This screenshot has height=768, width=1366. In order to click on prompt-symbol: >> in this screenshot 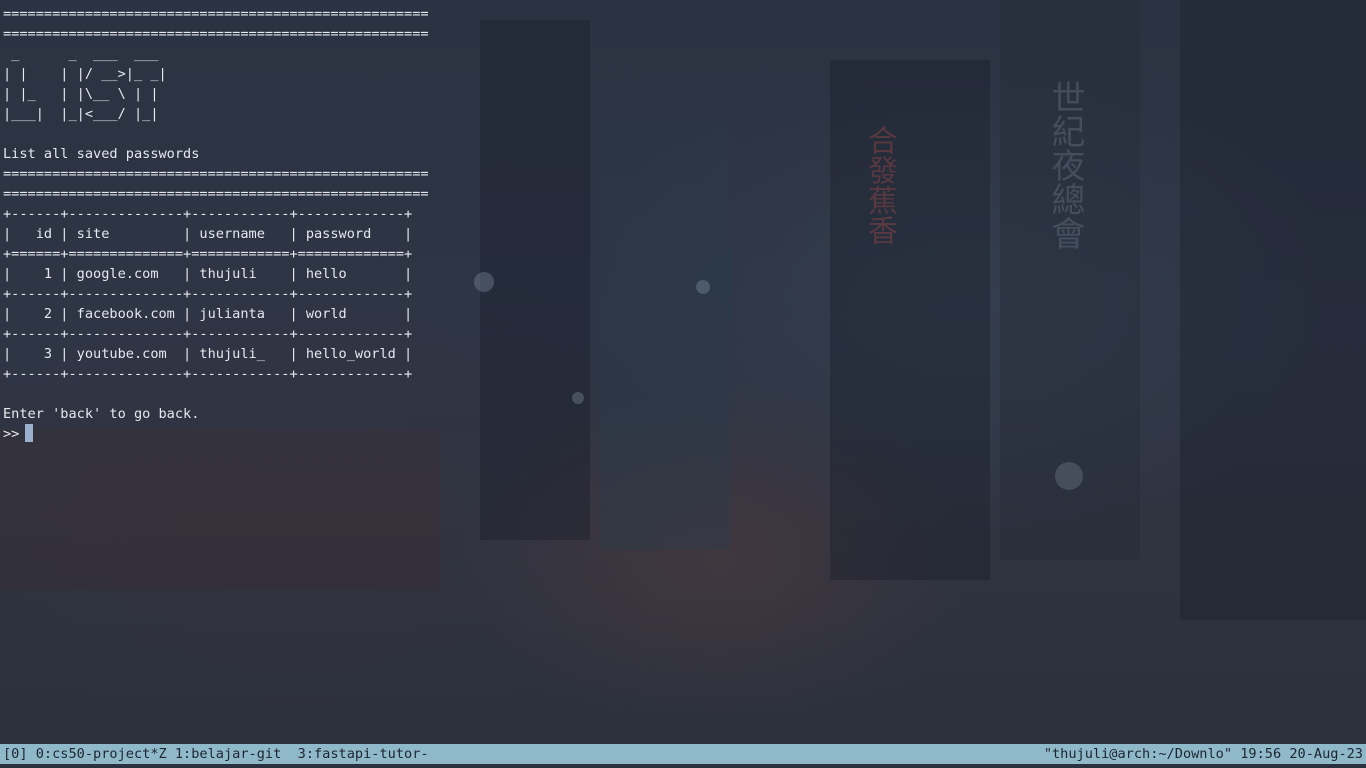, I will do `click(11, 434)`.